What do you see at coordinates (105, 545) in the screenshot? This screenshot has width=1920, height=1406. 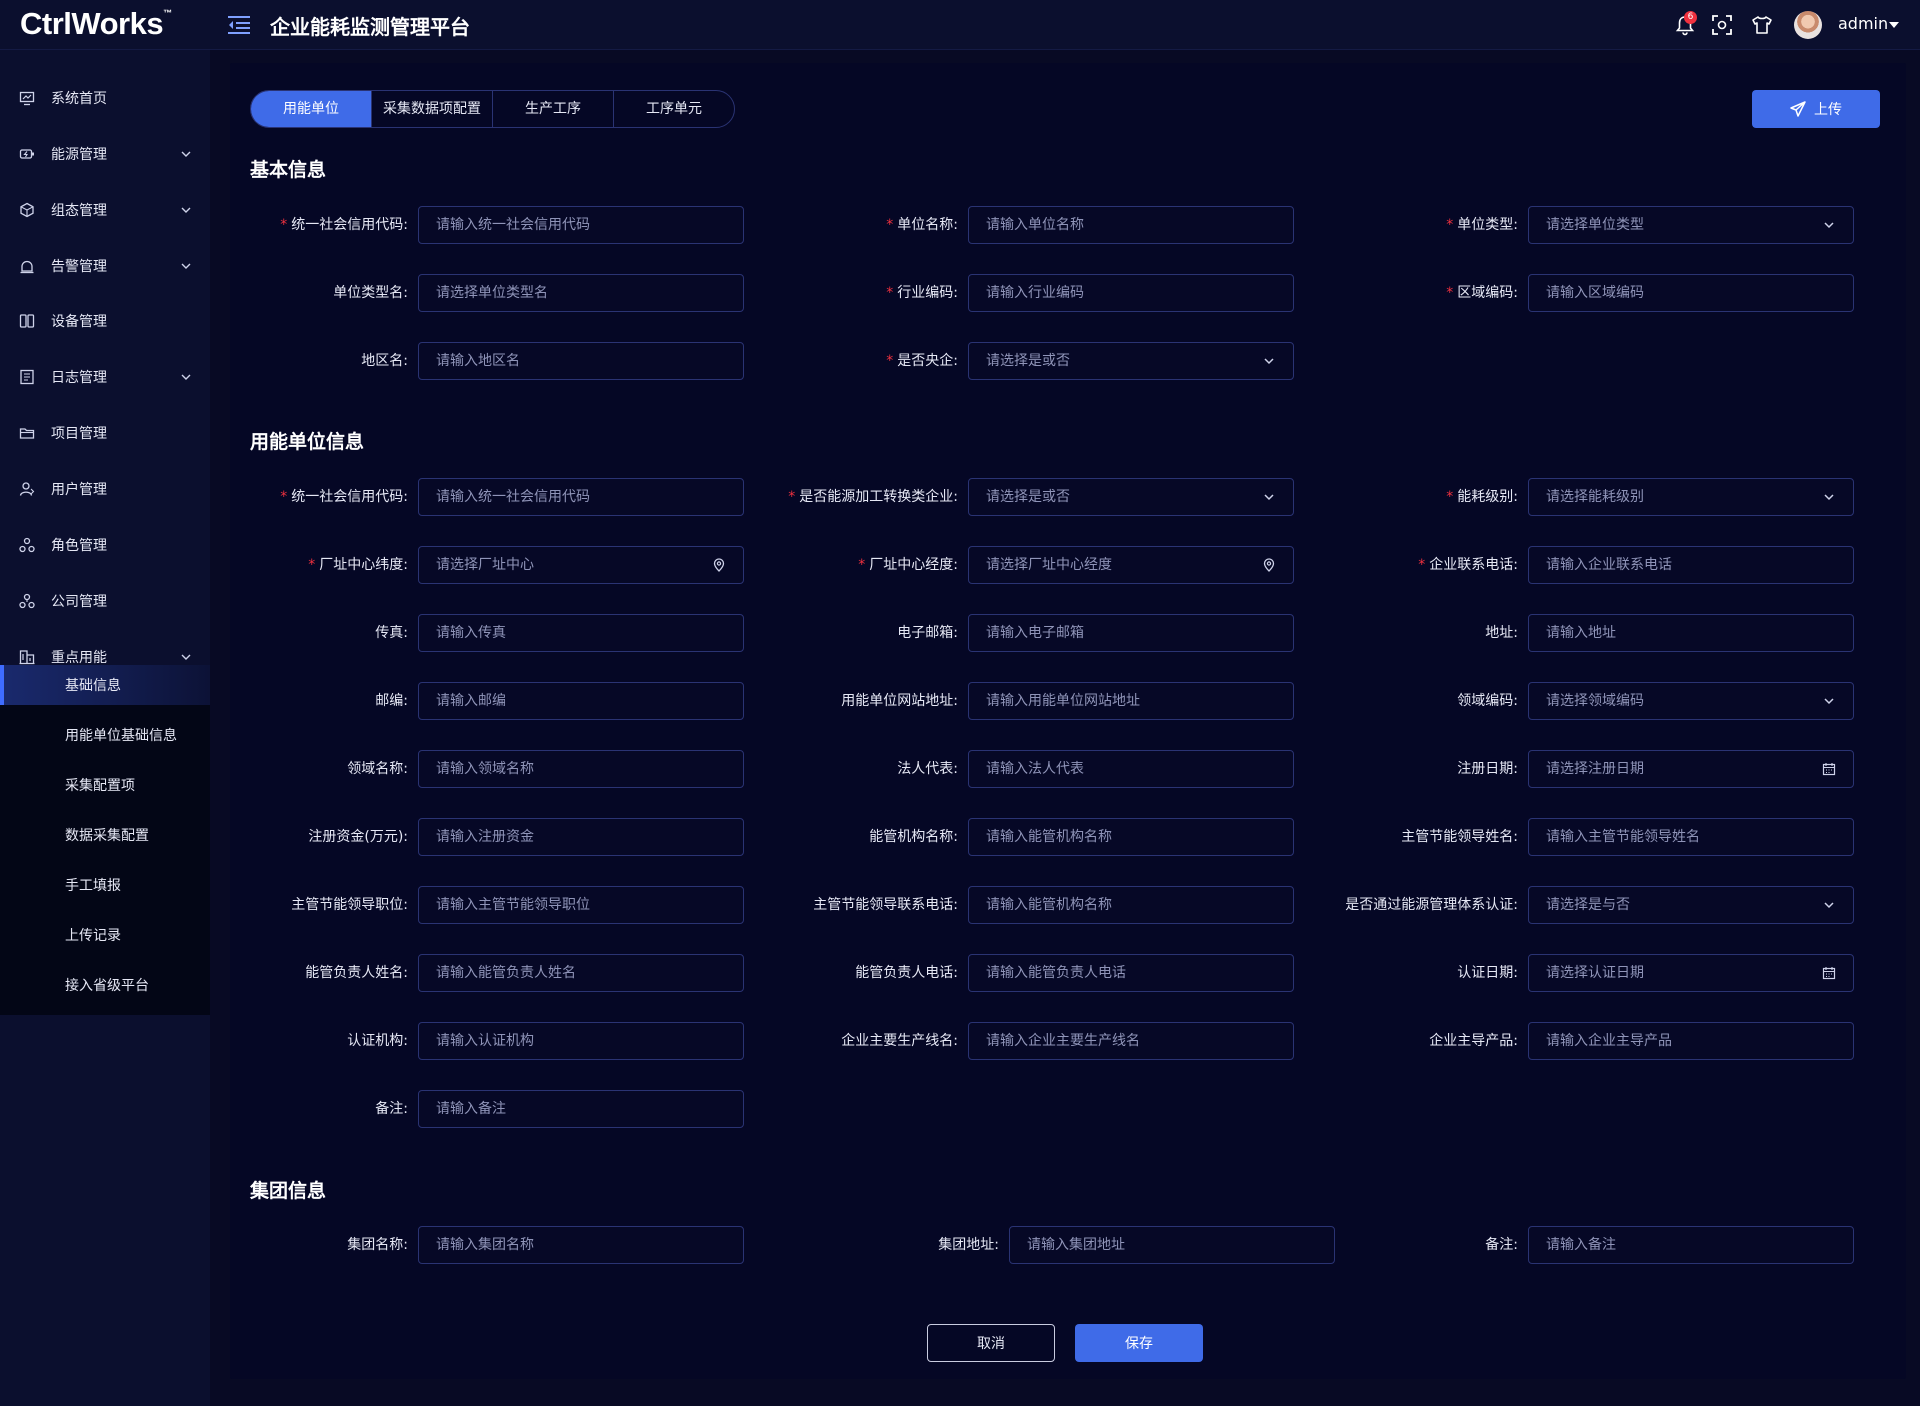 I see `sidebar-item-role: 角色管理` at bounding box center [105, 545].